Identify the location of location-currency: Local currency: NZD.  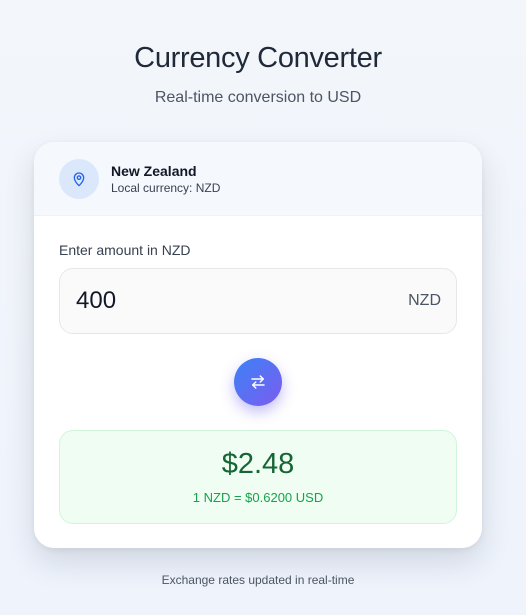
(166, 188).